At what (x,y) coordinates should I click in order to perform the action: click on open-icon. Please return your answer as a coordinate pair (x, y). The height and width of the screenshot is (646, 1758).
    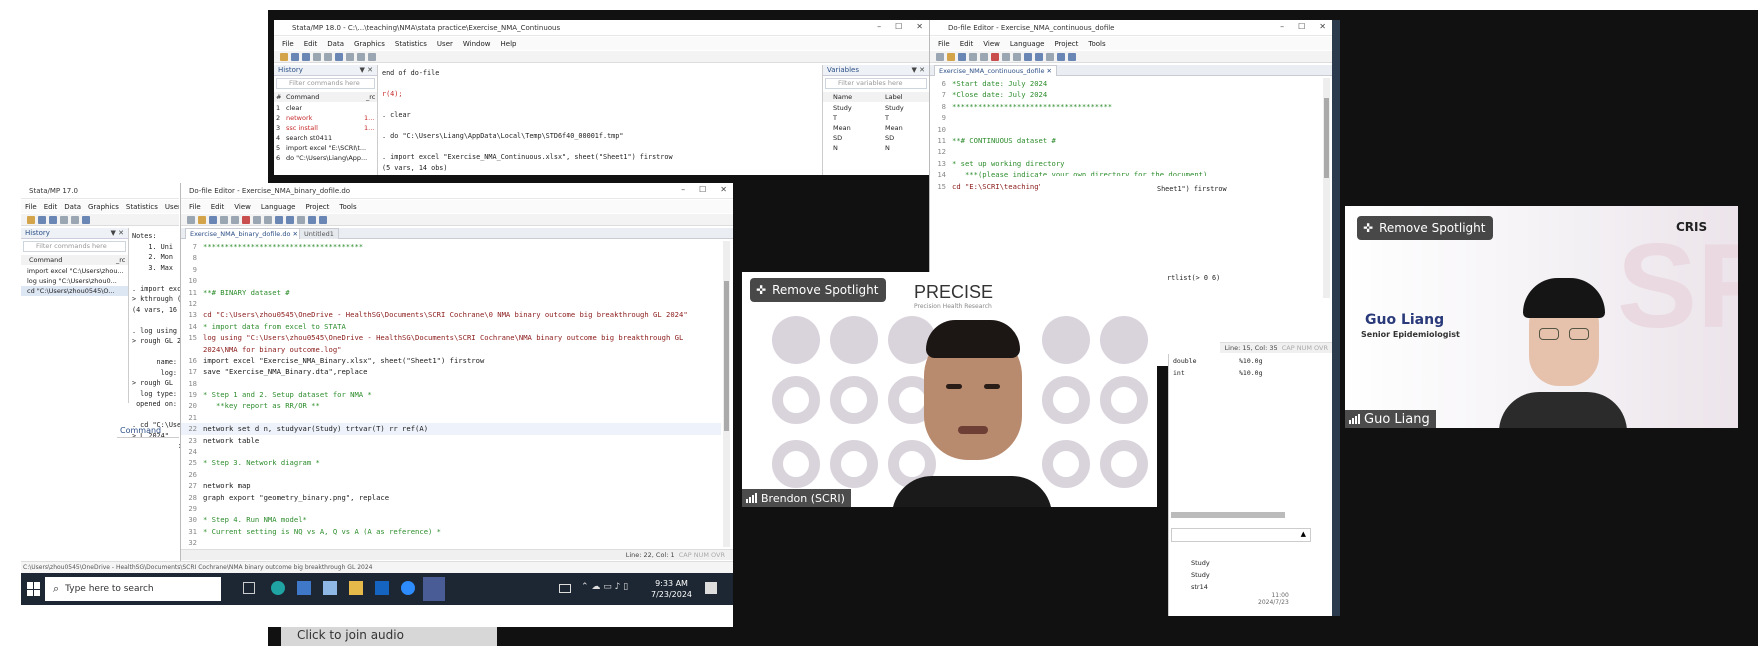
    Looking at the image, I should click on (951, 56).